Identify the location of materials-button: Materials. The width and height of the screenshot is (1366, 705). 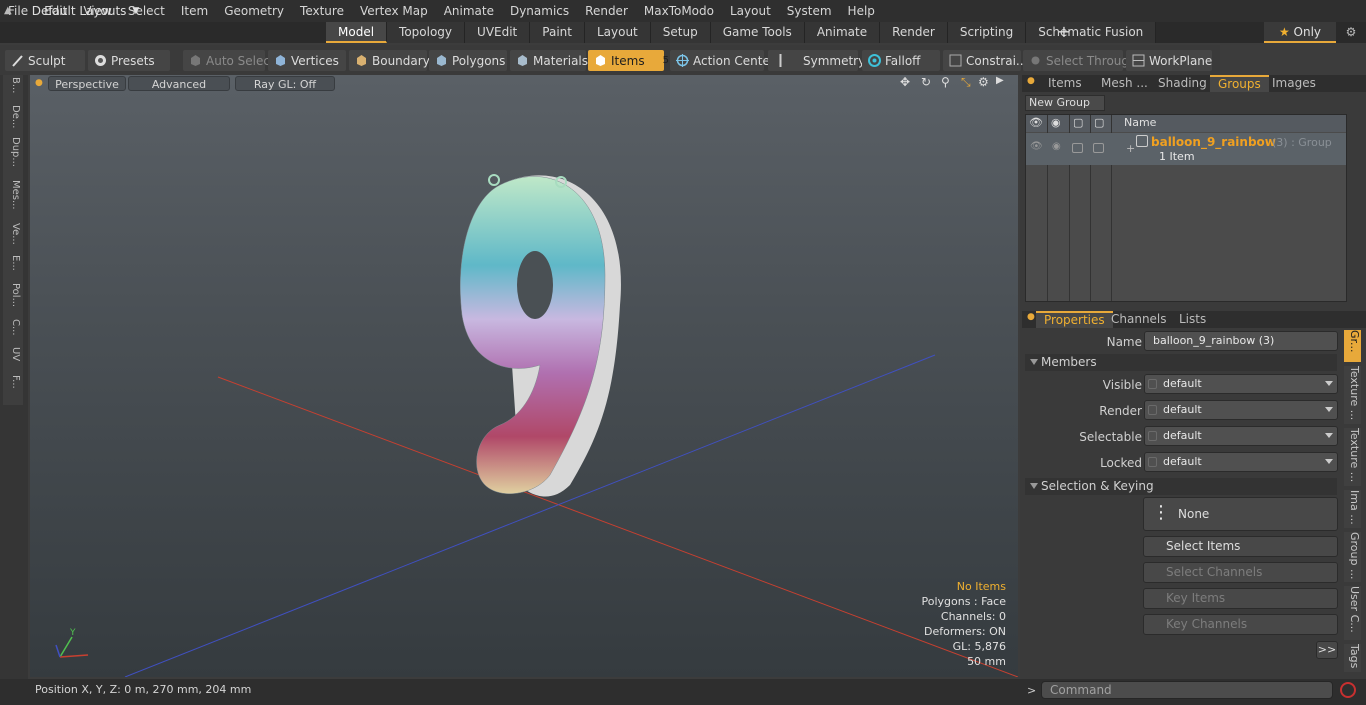
(549, 60).